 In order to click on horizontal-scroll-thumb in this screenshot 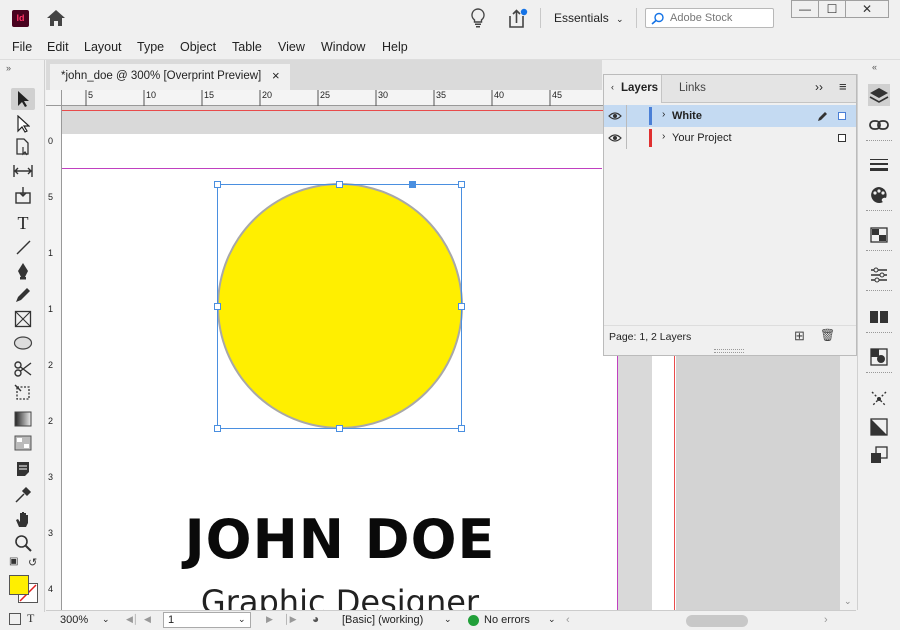, I will do `click(717, 621)`.